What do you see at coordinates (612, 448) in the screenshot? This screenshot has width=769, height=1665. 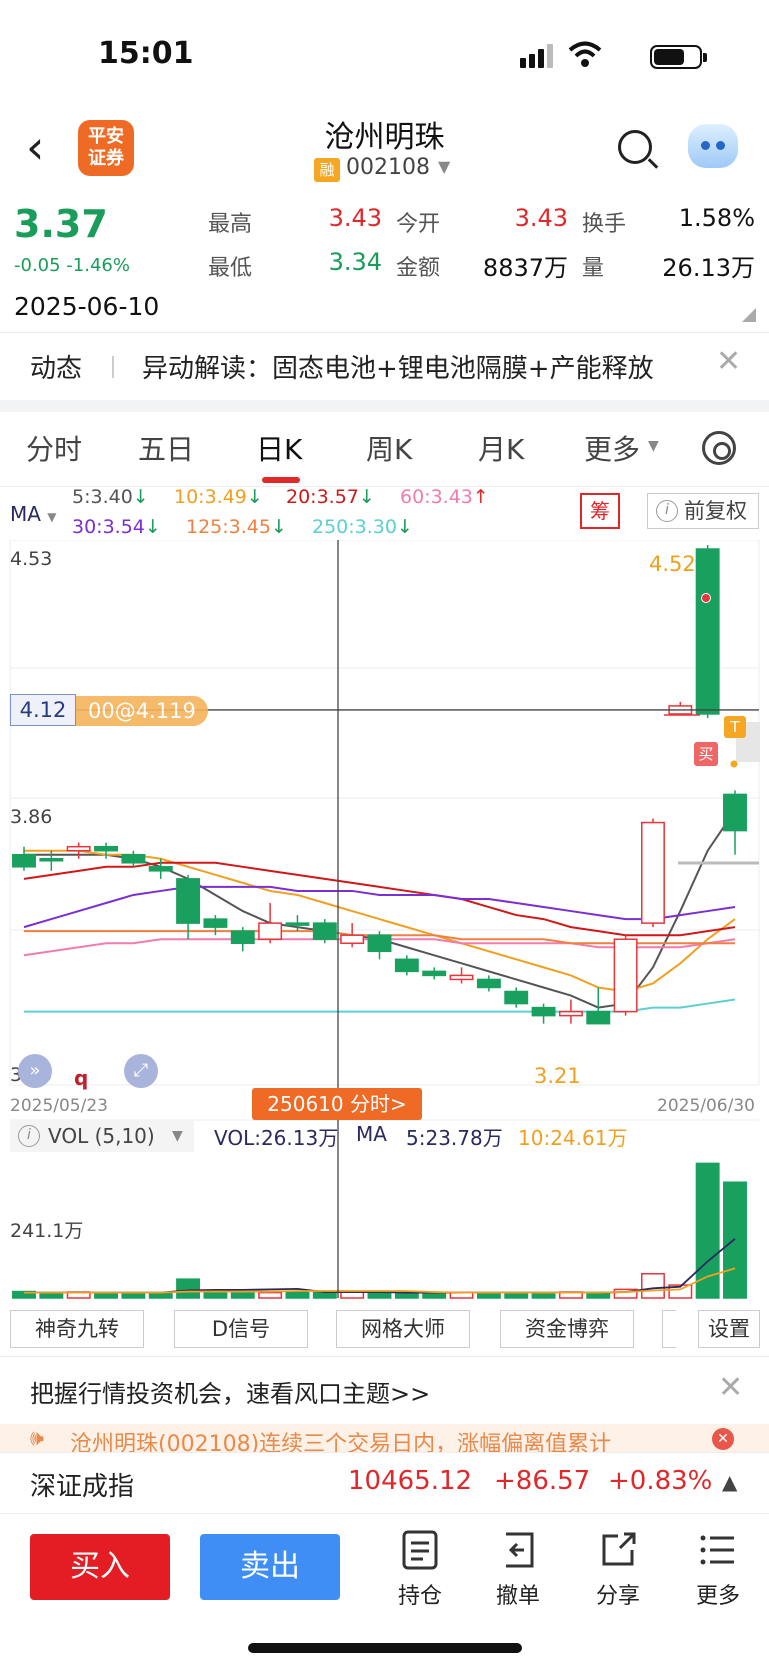 I see `tab-more: 更多` at bounding box center [612, 448].